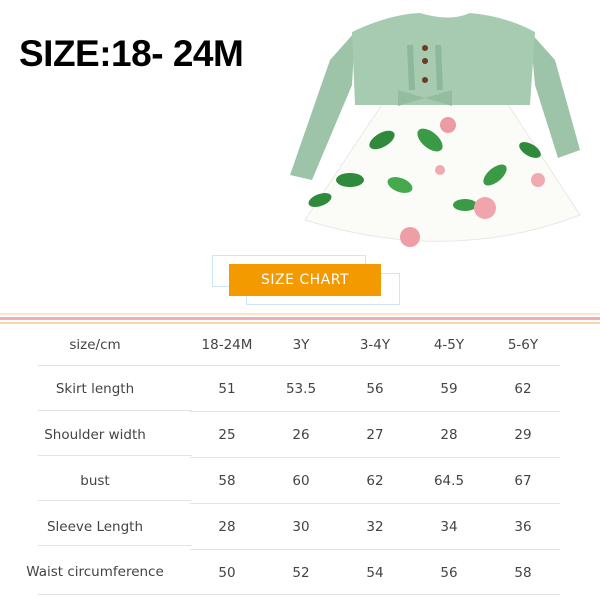 This screenshot has height=600, width=600. I want to click on dress-bodice, so click(443, 59).